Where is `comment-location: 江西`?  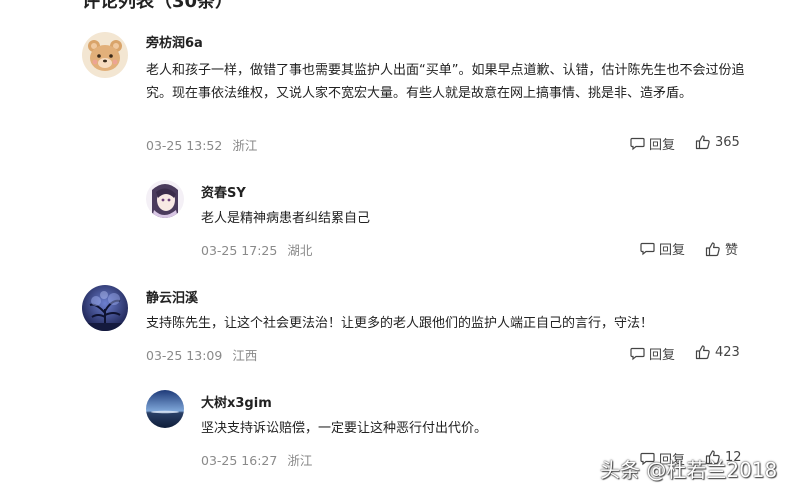
comment-location: 江西 is located at coordinates (245, 355).